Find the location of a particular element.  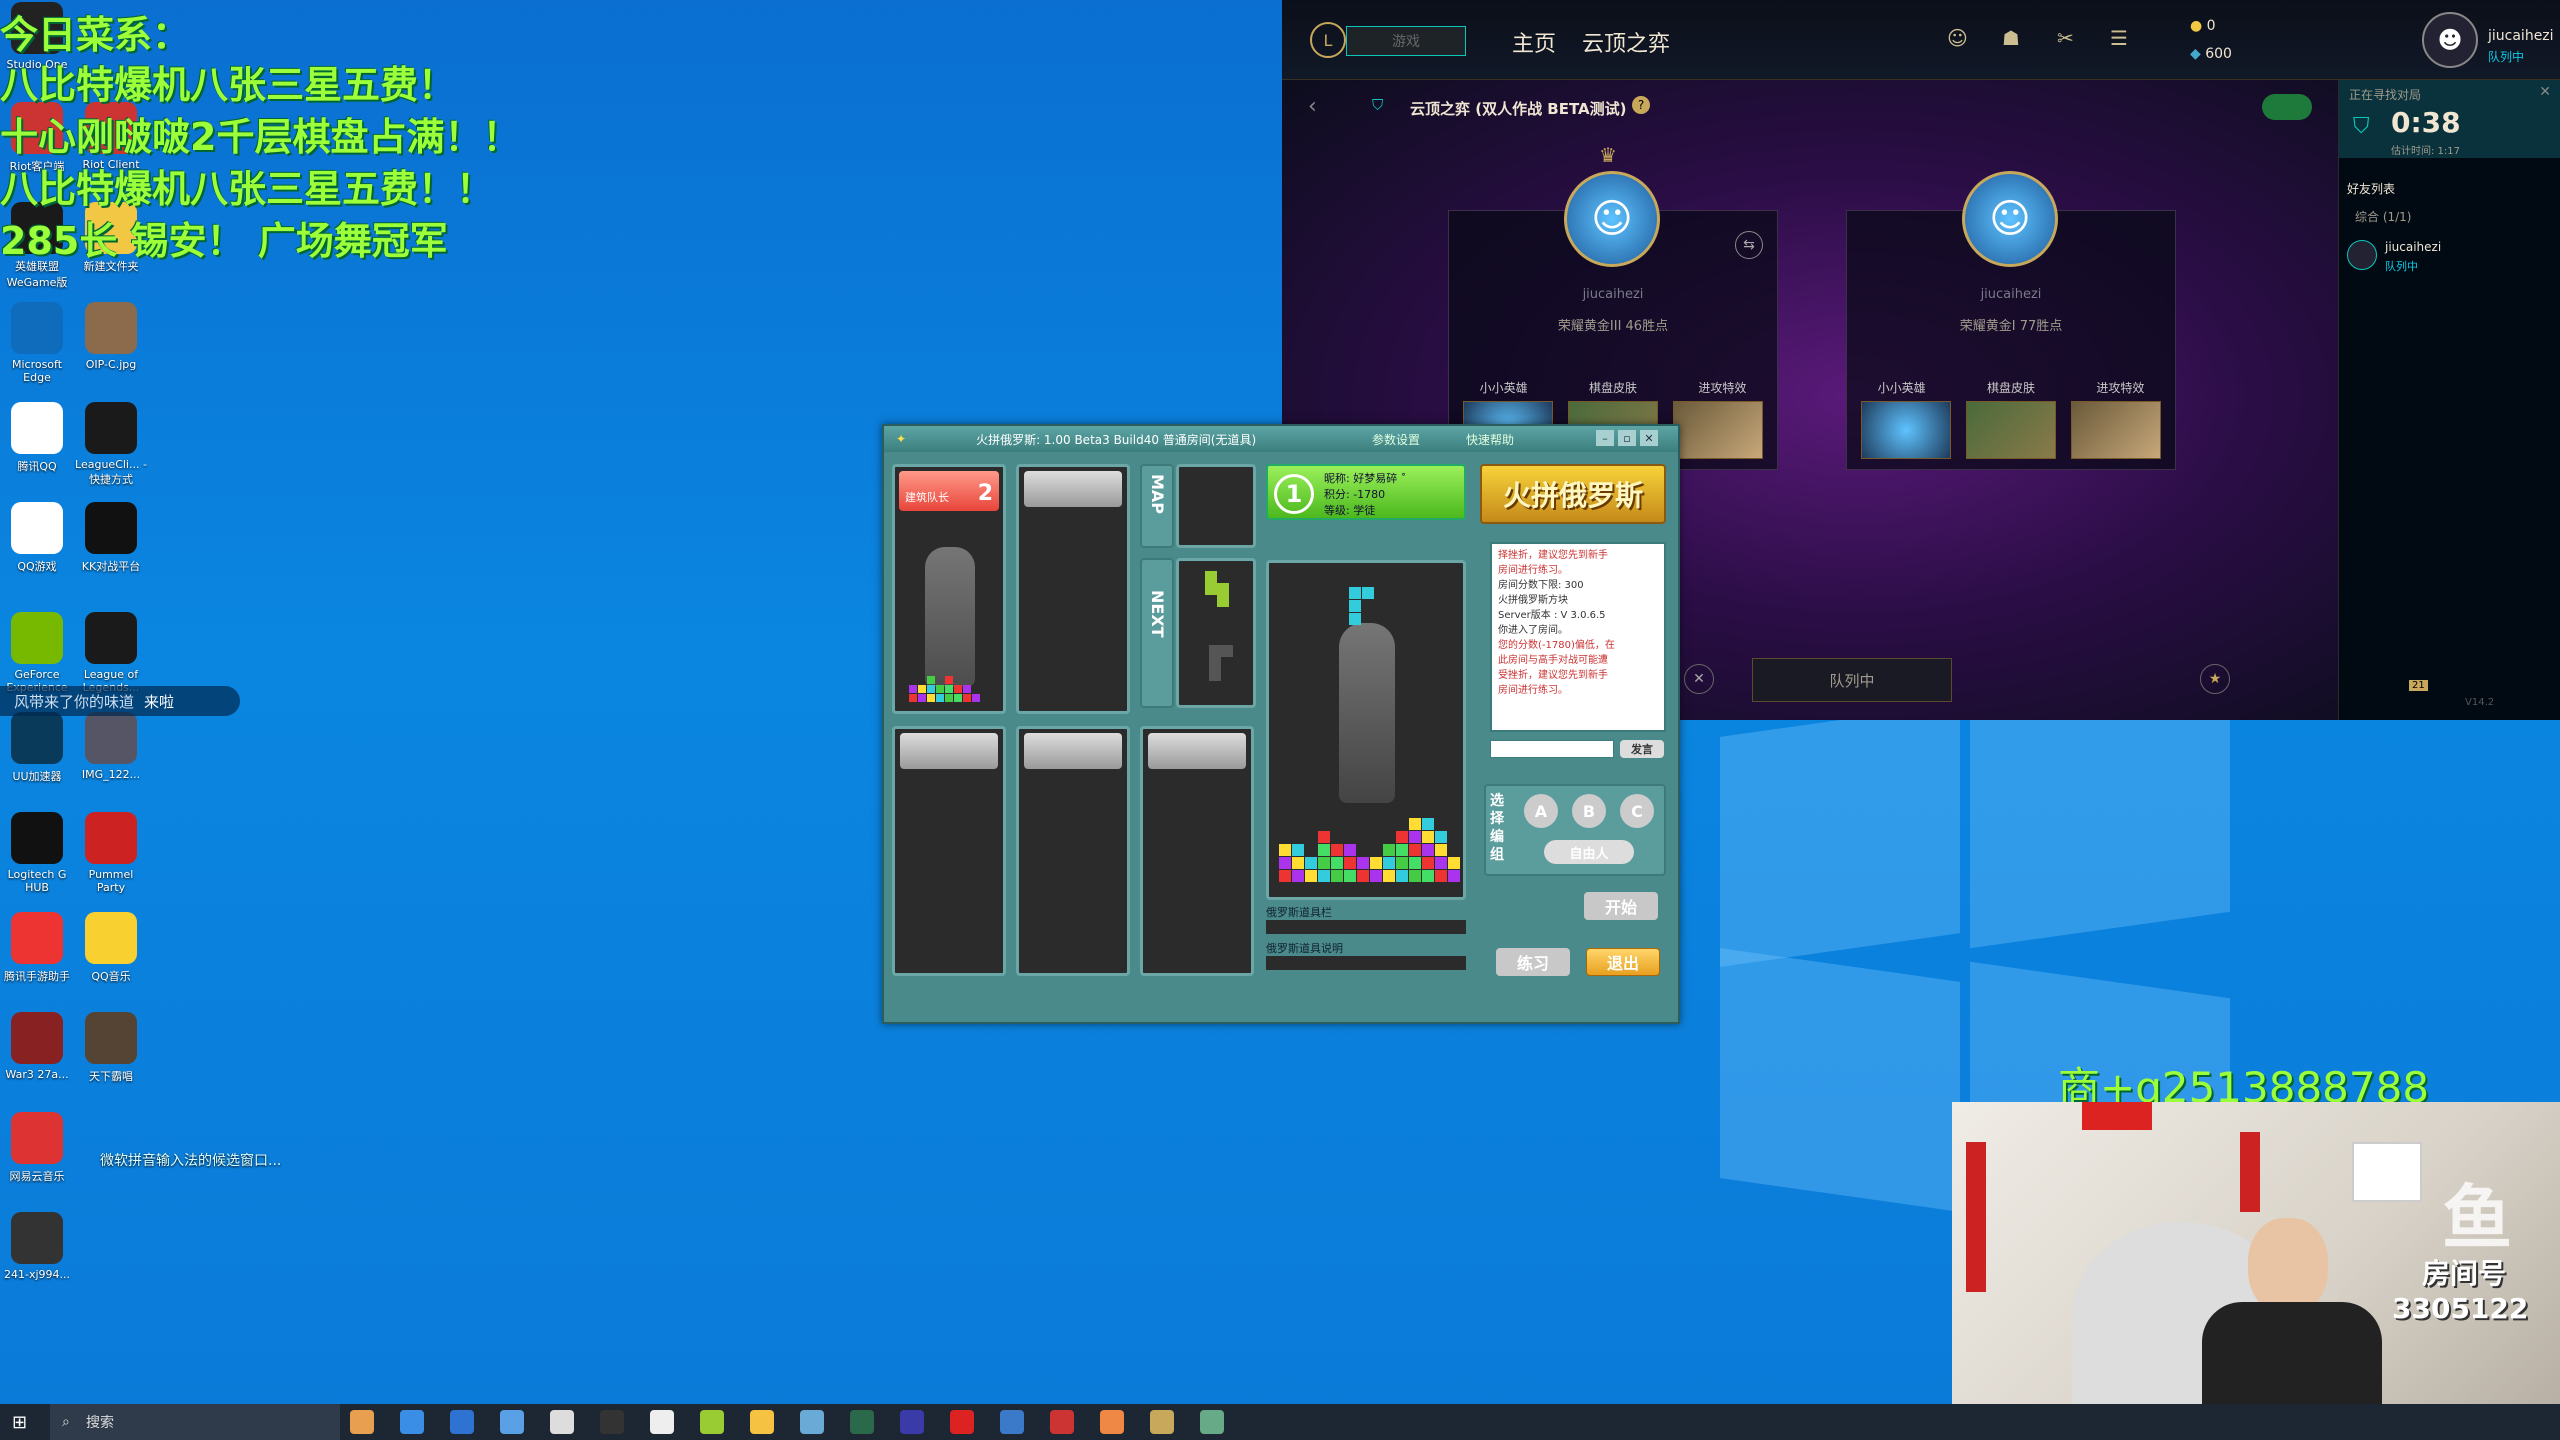

team-c-button: C is located at coordinates (1637, 811).